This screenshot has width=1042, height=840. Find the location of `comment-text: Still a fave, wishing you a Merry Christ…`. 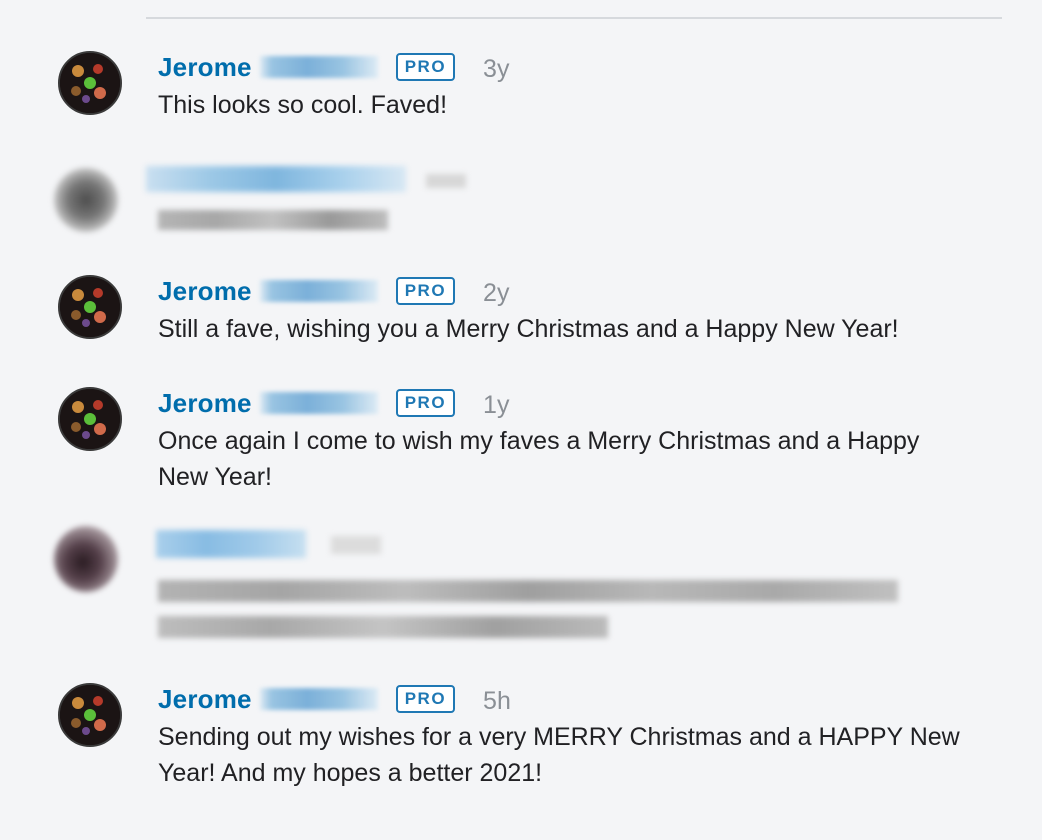

comment-text: Still a fave, wishing you a Merry Christ… is located at coordinates (528, 329).